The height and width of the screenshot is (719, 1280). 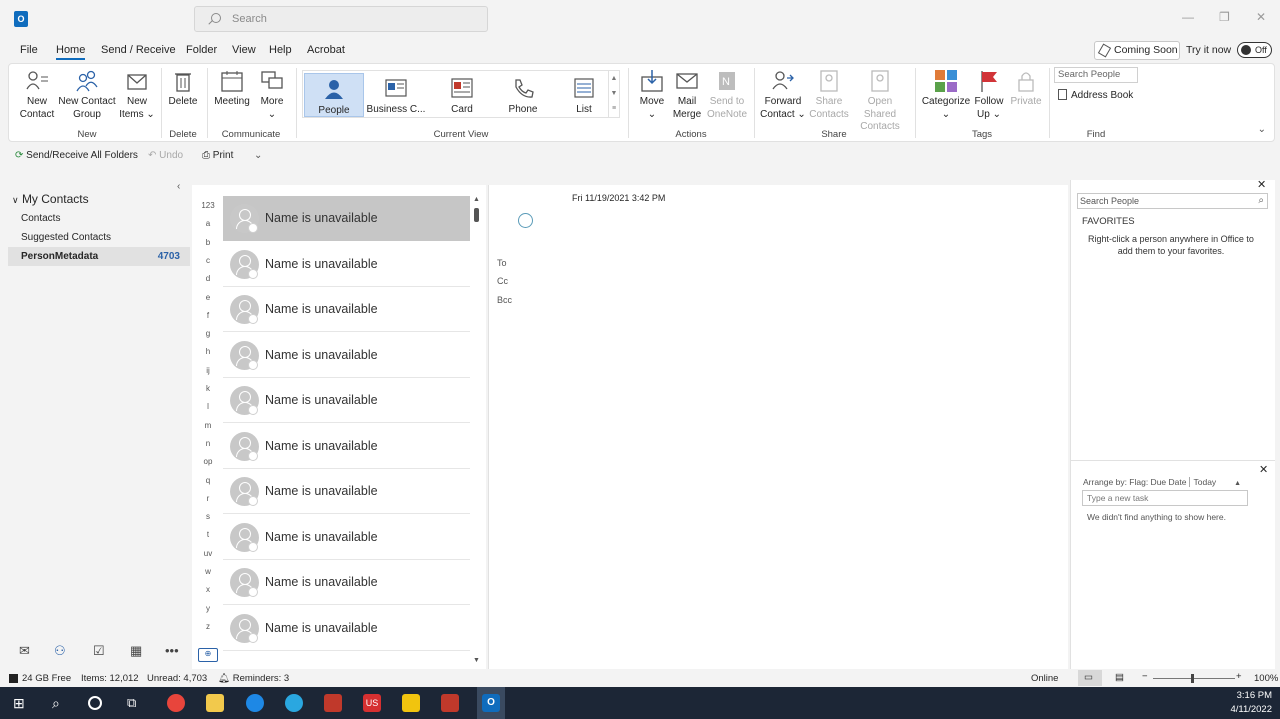 I want to click on new-items-button: New Items ⌄, so click(x=137, y=95).